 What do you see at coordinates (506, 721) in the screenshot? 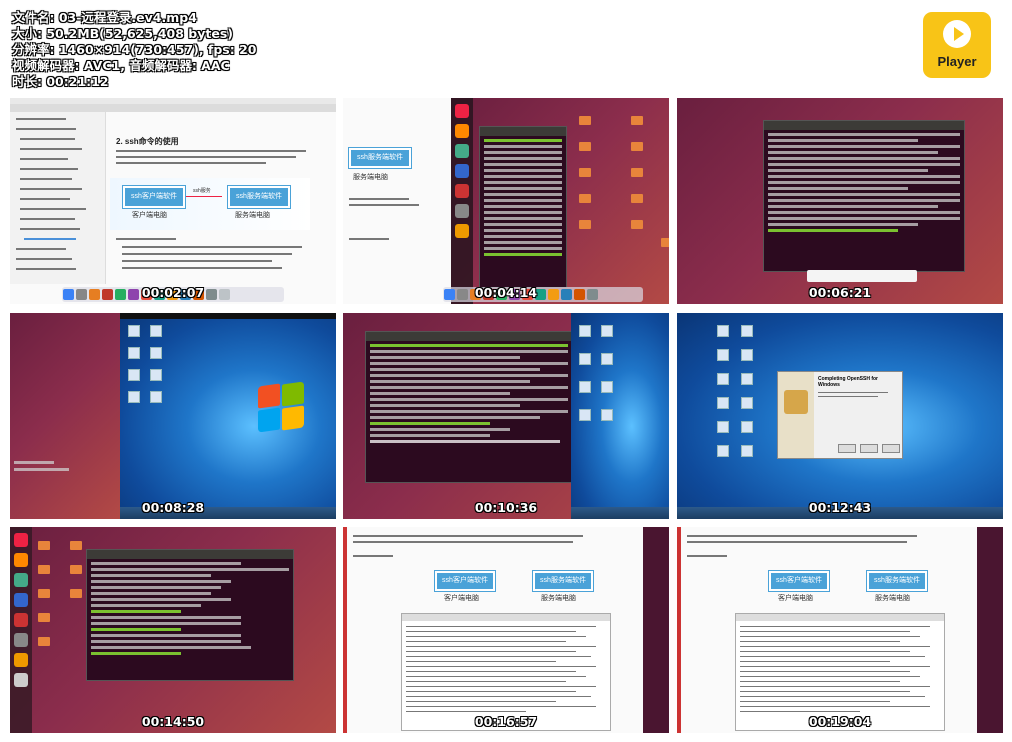
I see `timestamp: 00:16:57` at bounding box center [506, 721].